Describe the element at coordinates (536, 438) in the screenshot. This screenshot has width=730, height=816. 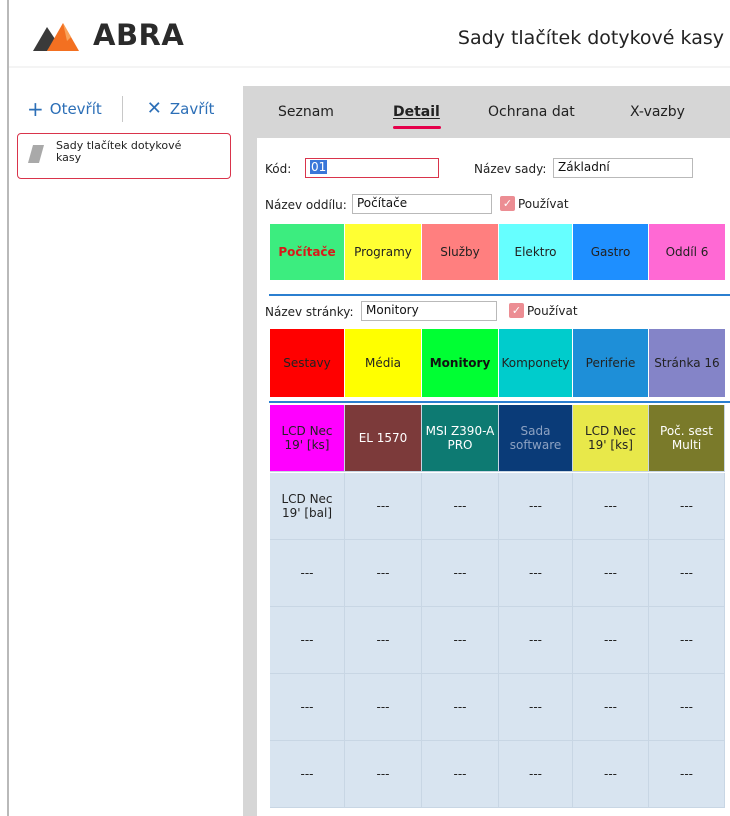
I see `item-button: Sada software` at that location.